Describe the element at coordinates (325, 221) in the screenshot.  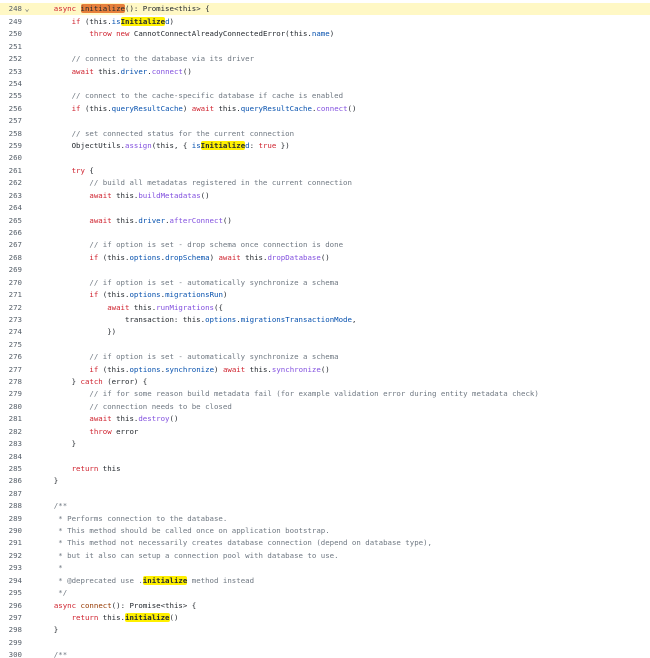
I see `code-line: 265 await this.driver.afterConnect()` at that location.